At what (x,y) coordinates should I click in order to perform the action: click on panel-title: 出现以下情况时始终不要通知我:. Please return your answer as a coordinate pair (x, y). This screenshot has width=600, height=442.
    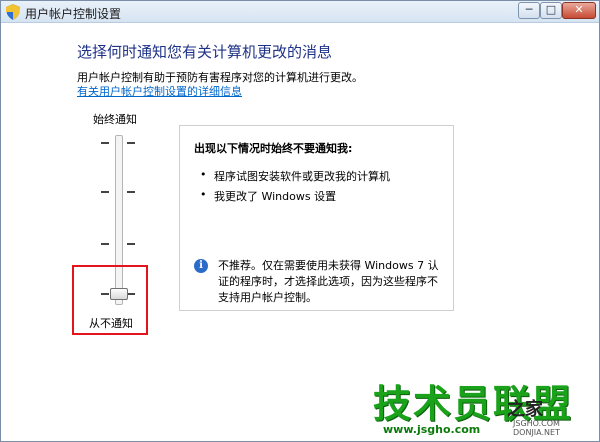
    Looking at the image, I should click on (273, 148).